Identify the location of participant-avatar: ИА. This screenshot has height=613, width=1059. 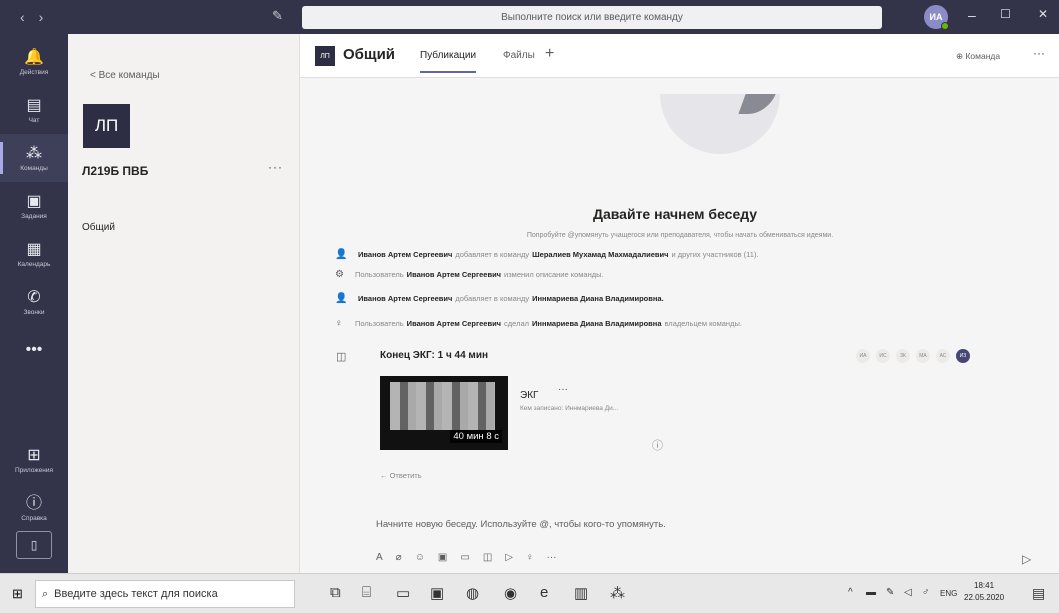
(863, 356).